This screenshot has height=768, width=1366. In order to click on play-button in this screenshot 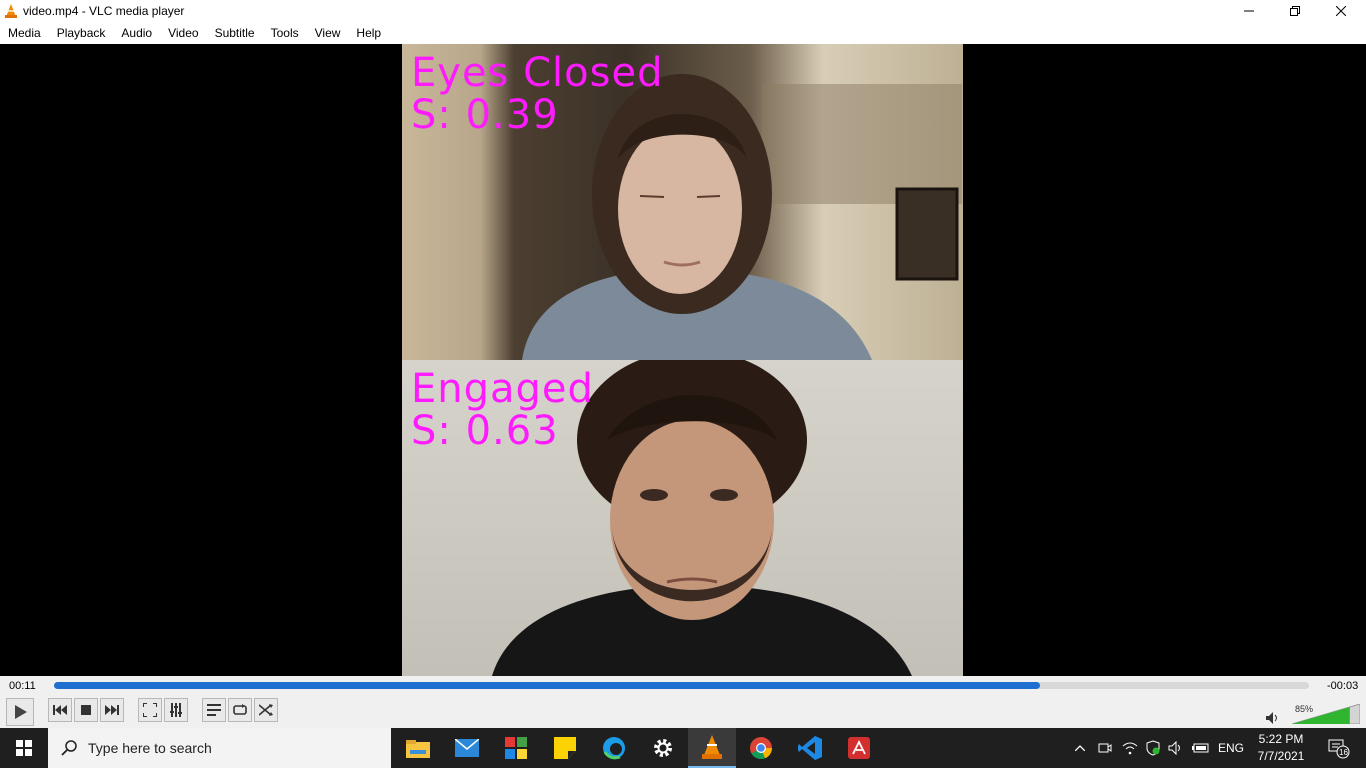, I will do `click(20, 712)`.